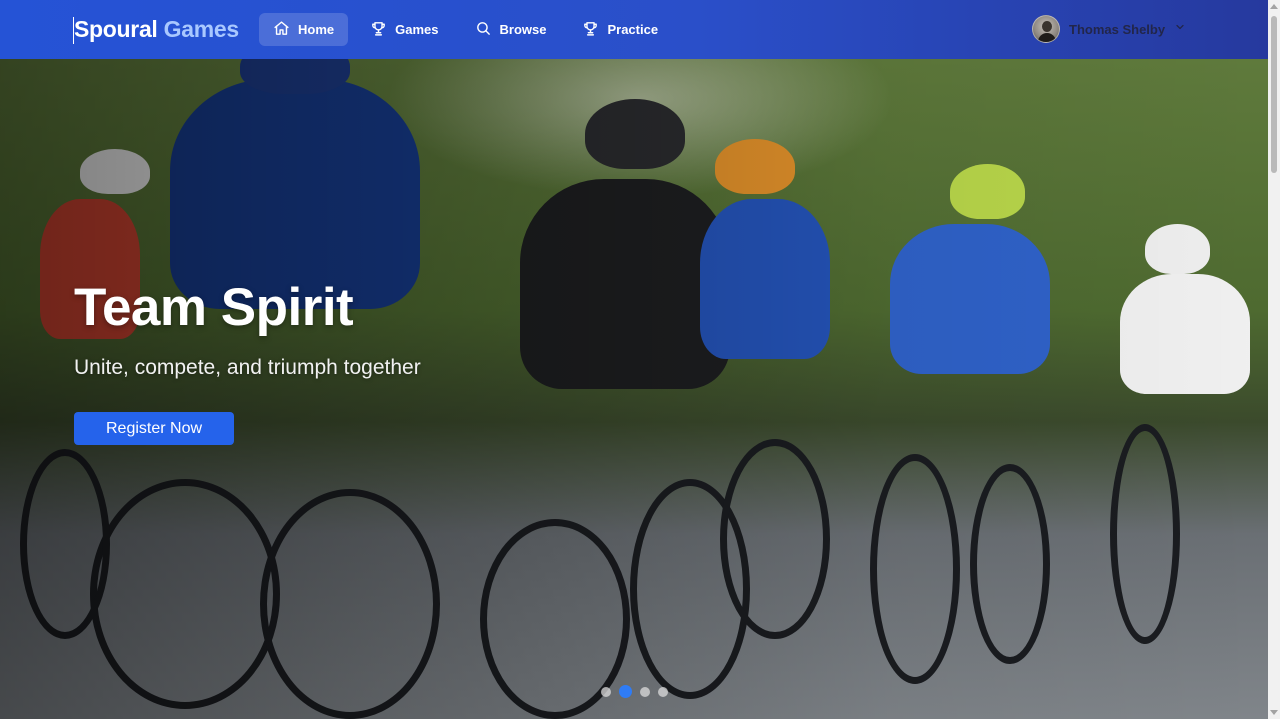  What do you see at coordinates (1274, 6) in the screenshot?
I see `scroll-up-arrow-icon` at bounding box center [1274, 6].